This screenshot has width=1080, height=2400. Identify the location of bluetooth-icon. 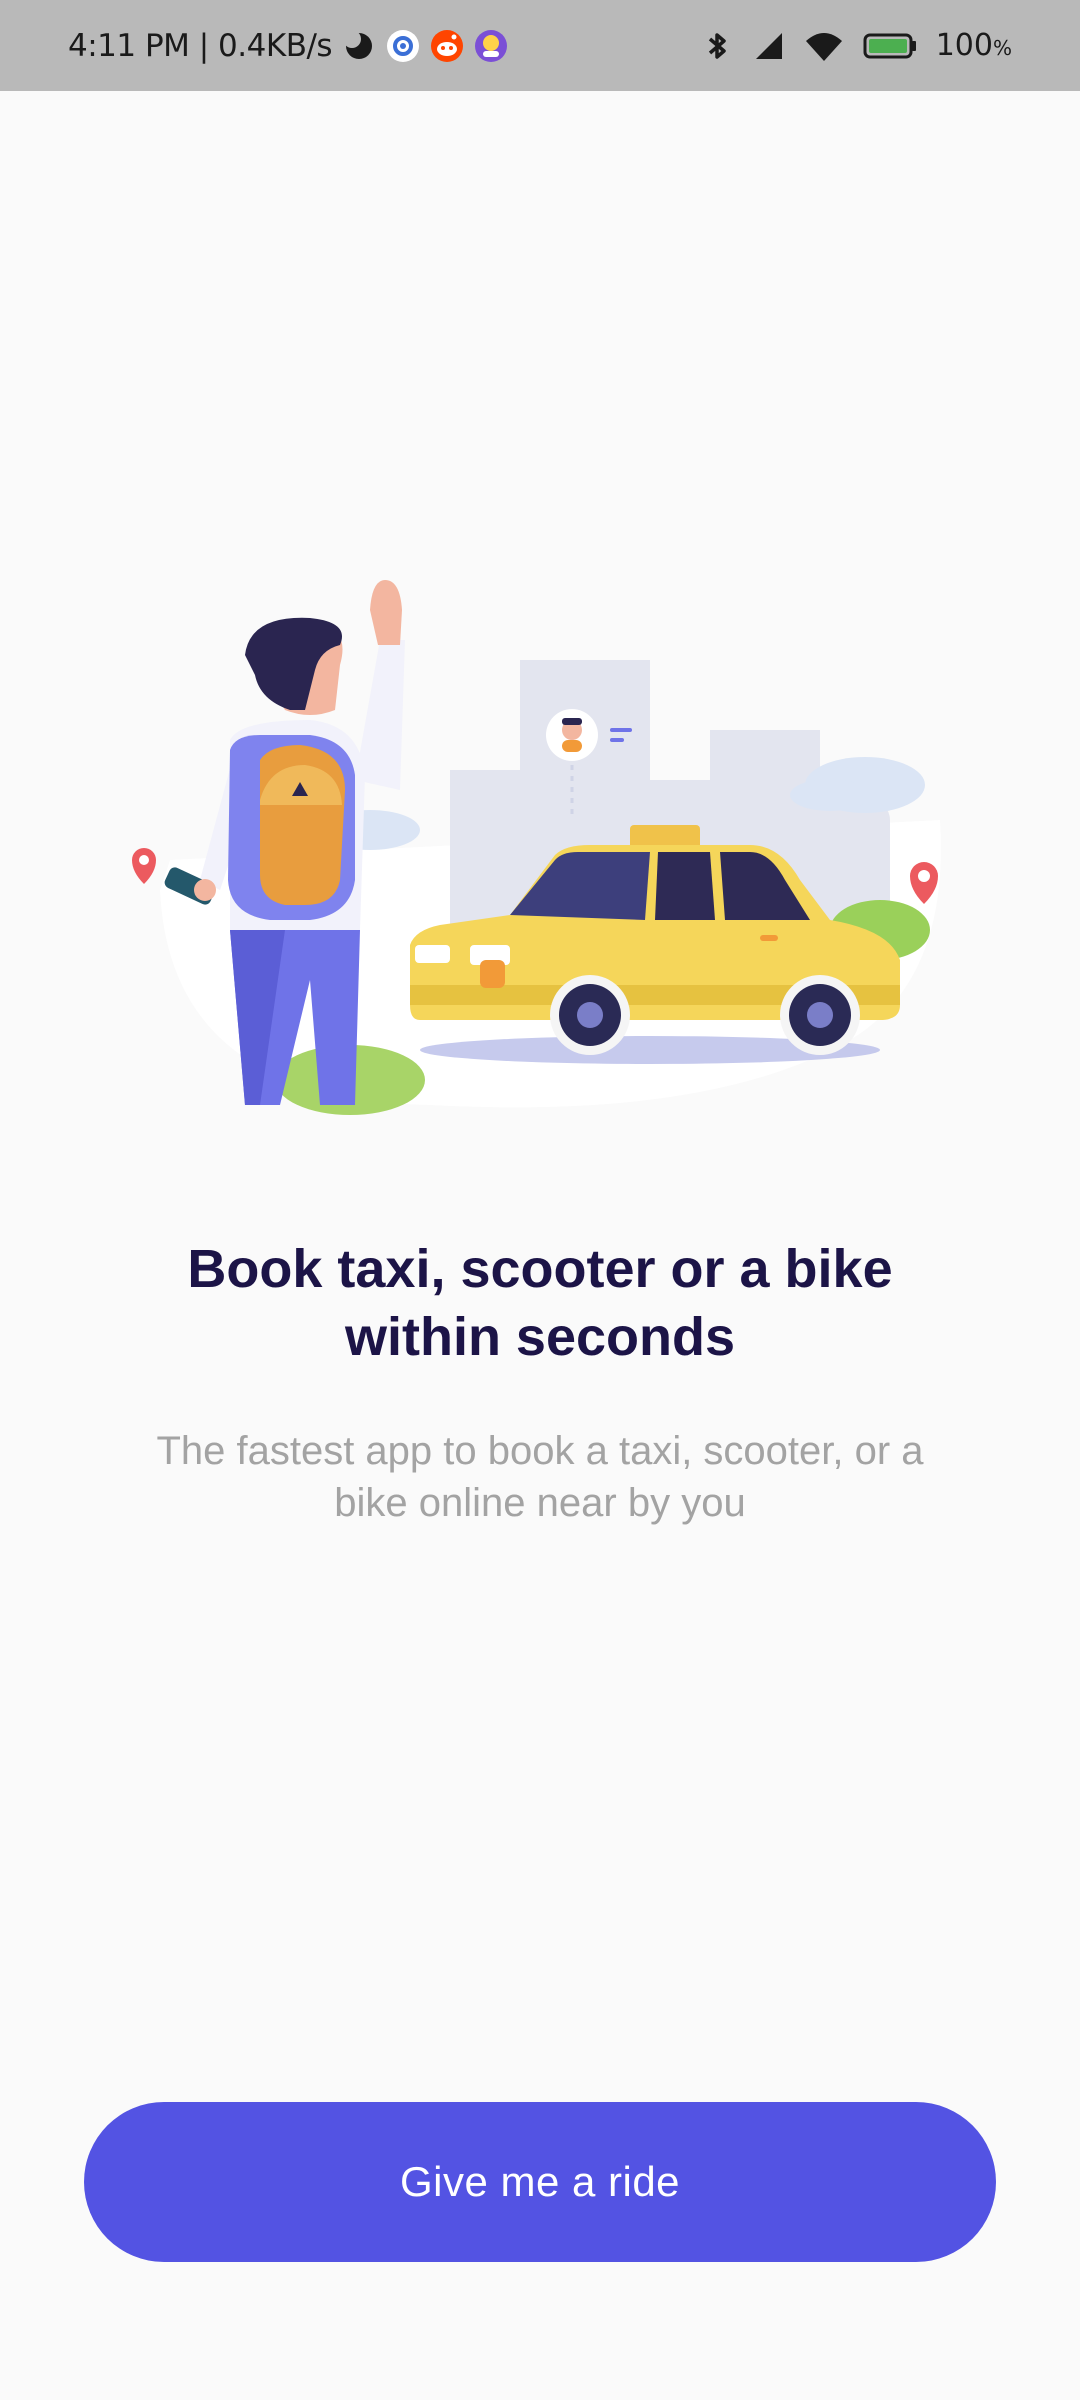
(717, 45).